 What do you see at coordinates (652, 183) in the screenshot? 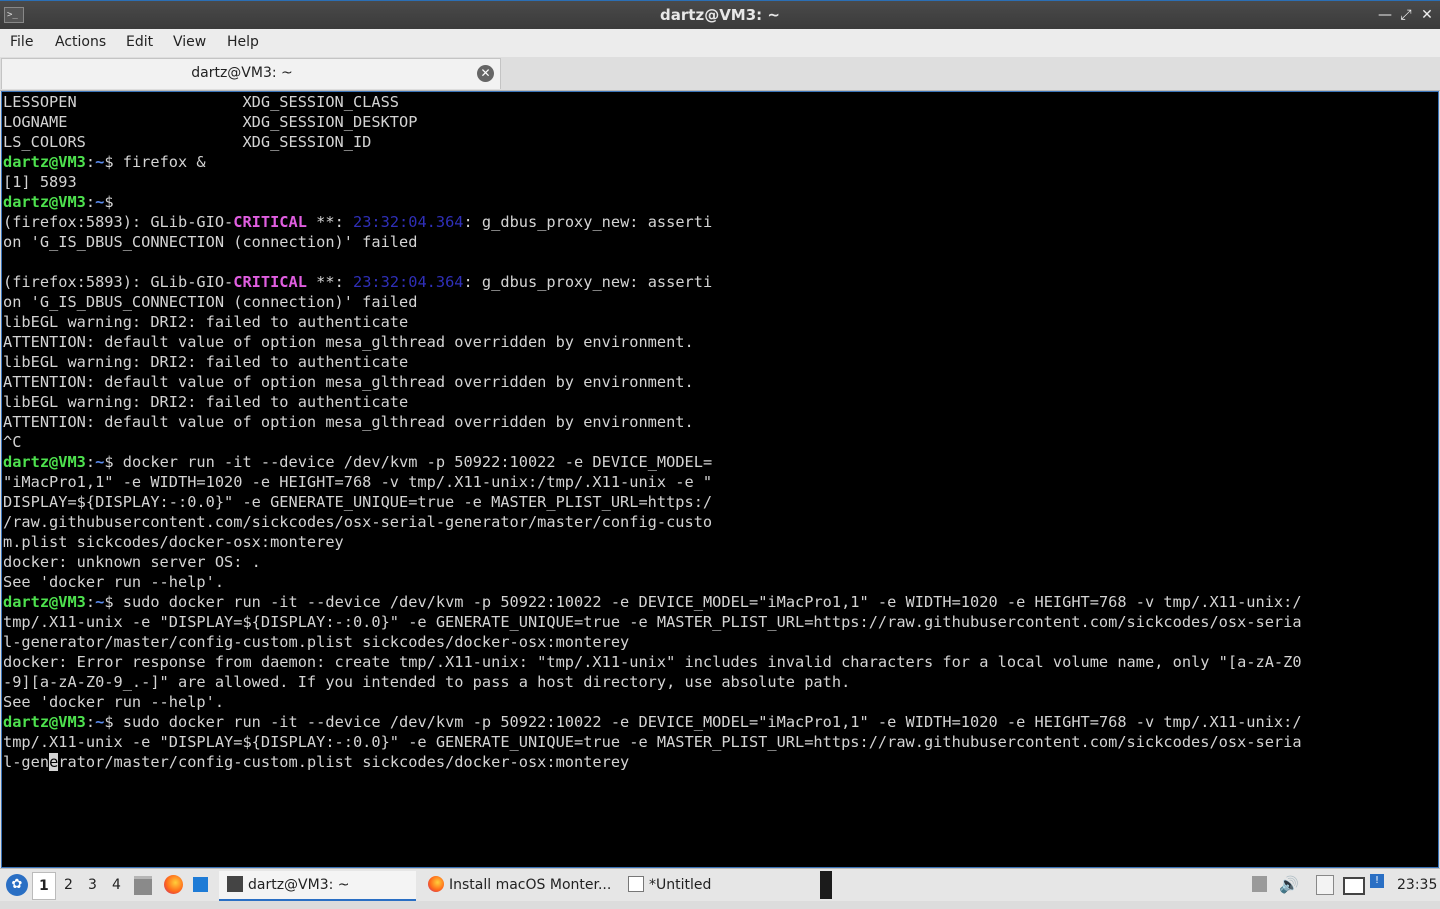
I see `terminal-line: [1] 5893` at bounding box center [652, 183].